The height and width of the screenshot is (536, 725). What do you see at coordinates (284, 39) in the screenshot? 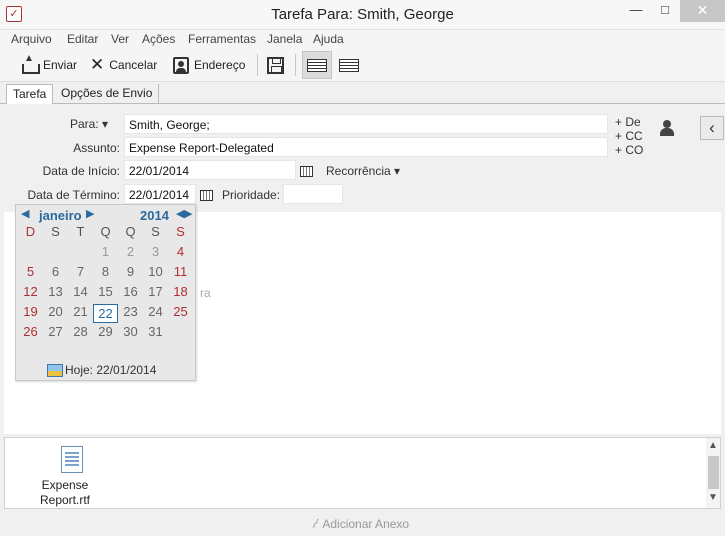
I see `menu-janela: Janela` at bounding box center [284, 39].